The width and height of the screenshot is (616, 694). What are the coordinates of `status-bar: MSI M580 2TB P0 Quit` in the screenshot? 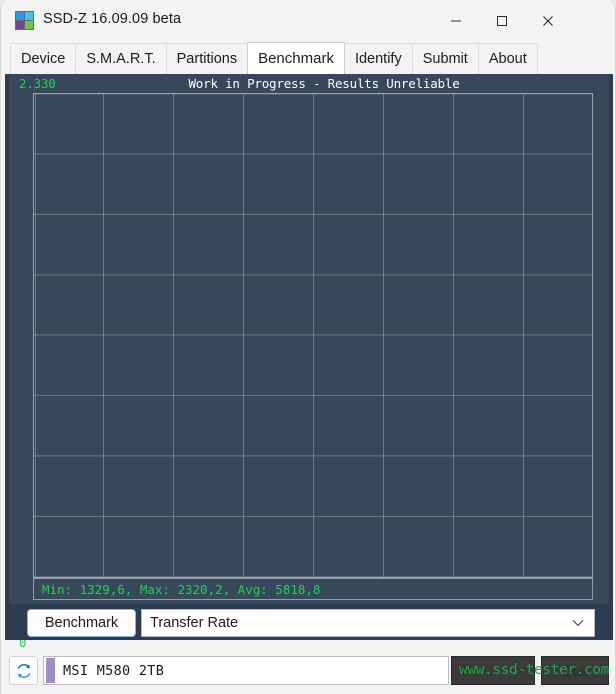 It's located at (308, 671).